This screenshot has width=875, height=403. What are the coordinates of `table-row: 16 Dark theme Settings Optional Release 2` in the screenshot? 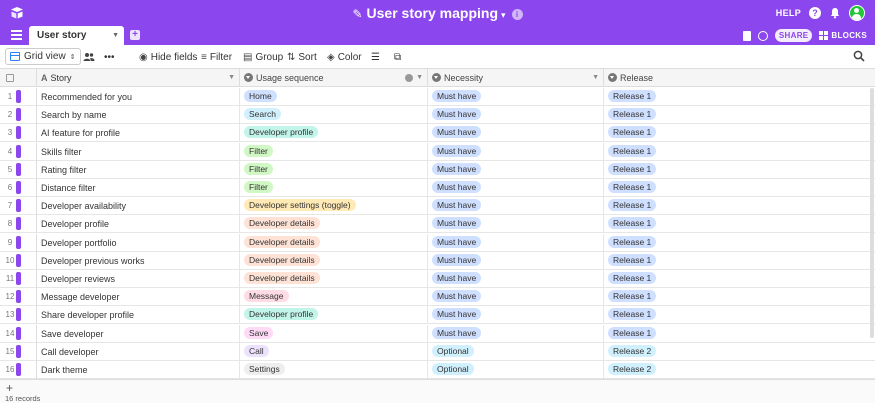 It's located at (437, 370).